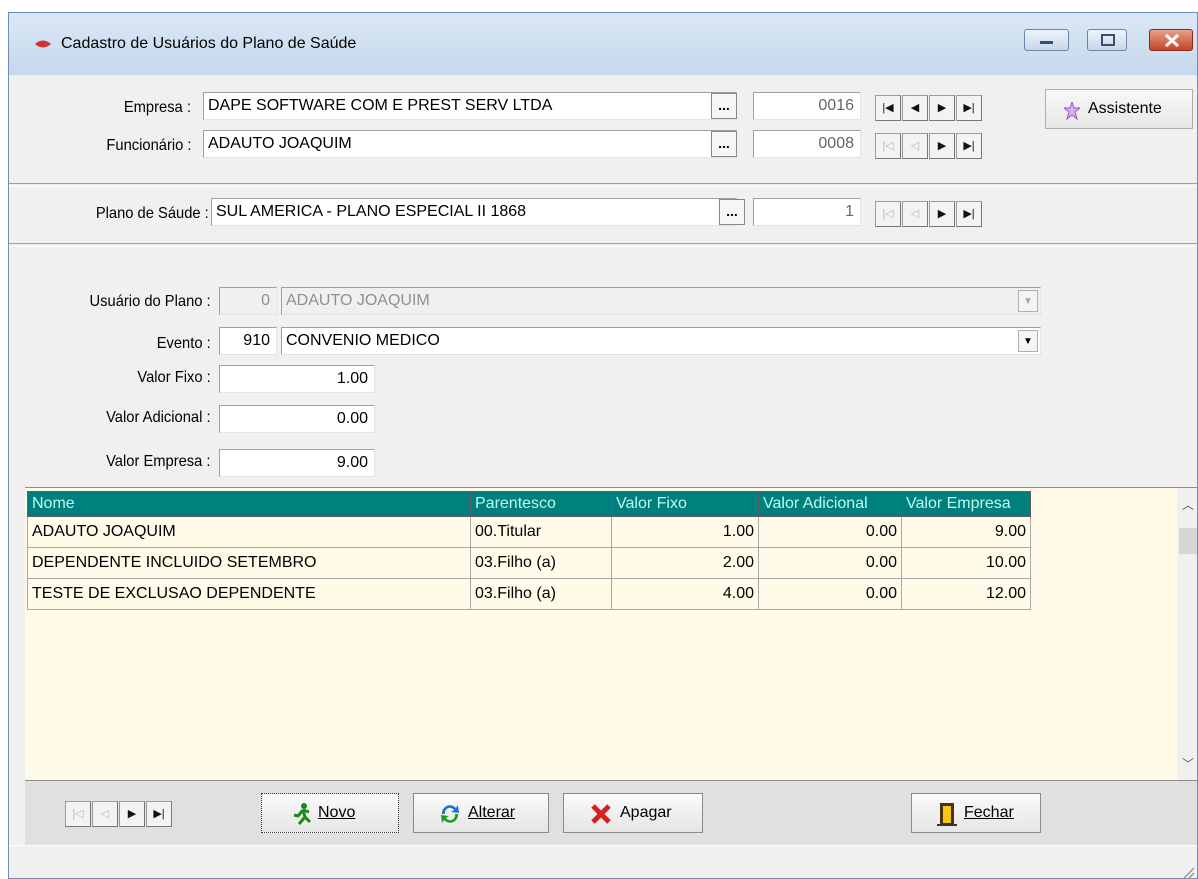  What do you see at coordinates (685, 532) in the screenshot?
I see `cell-valor-fixo: 1.00` at bounding box center [685, 532].